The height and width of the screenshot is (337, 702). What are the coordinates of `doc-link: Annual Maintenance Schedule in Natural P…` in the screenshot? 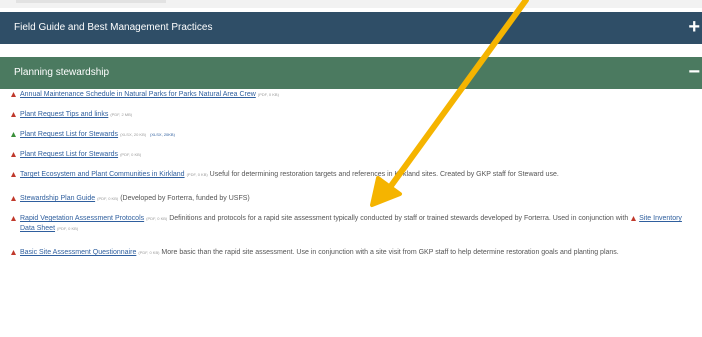 It's located at (138, 94).